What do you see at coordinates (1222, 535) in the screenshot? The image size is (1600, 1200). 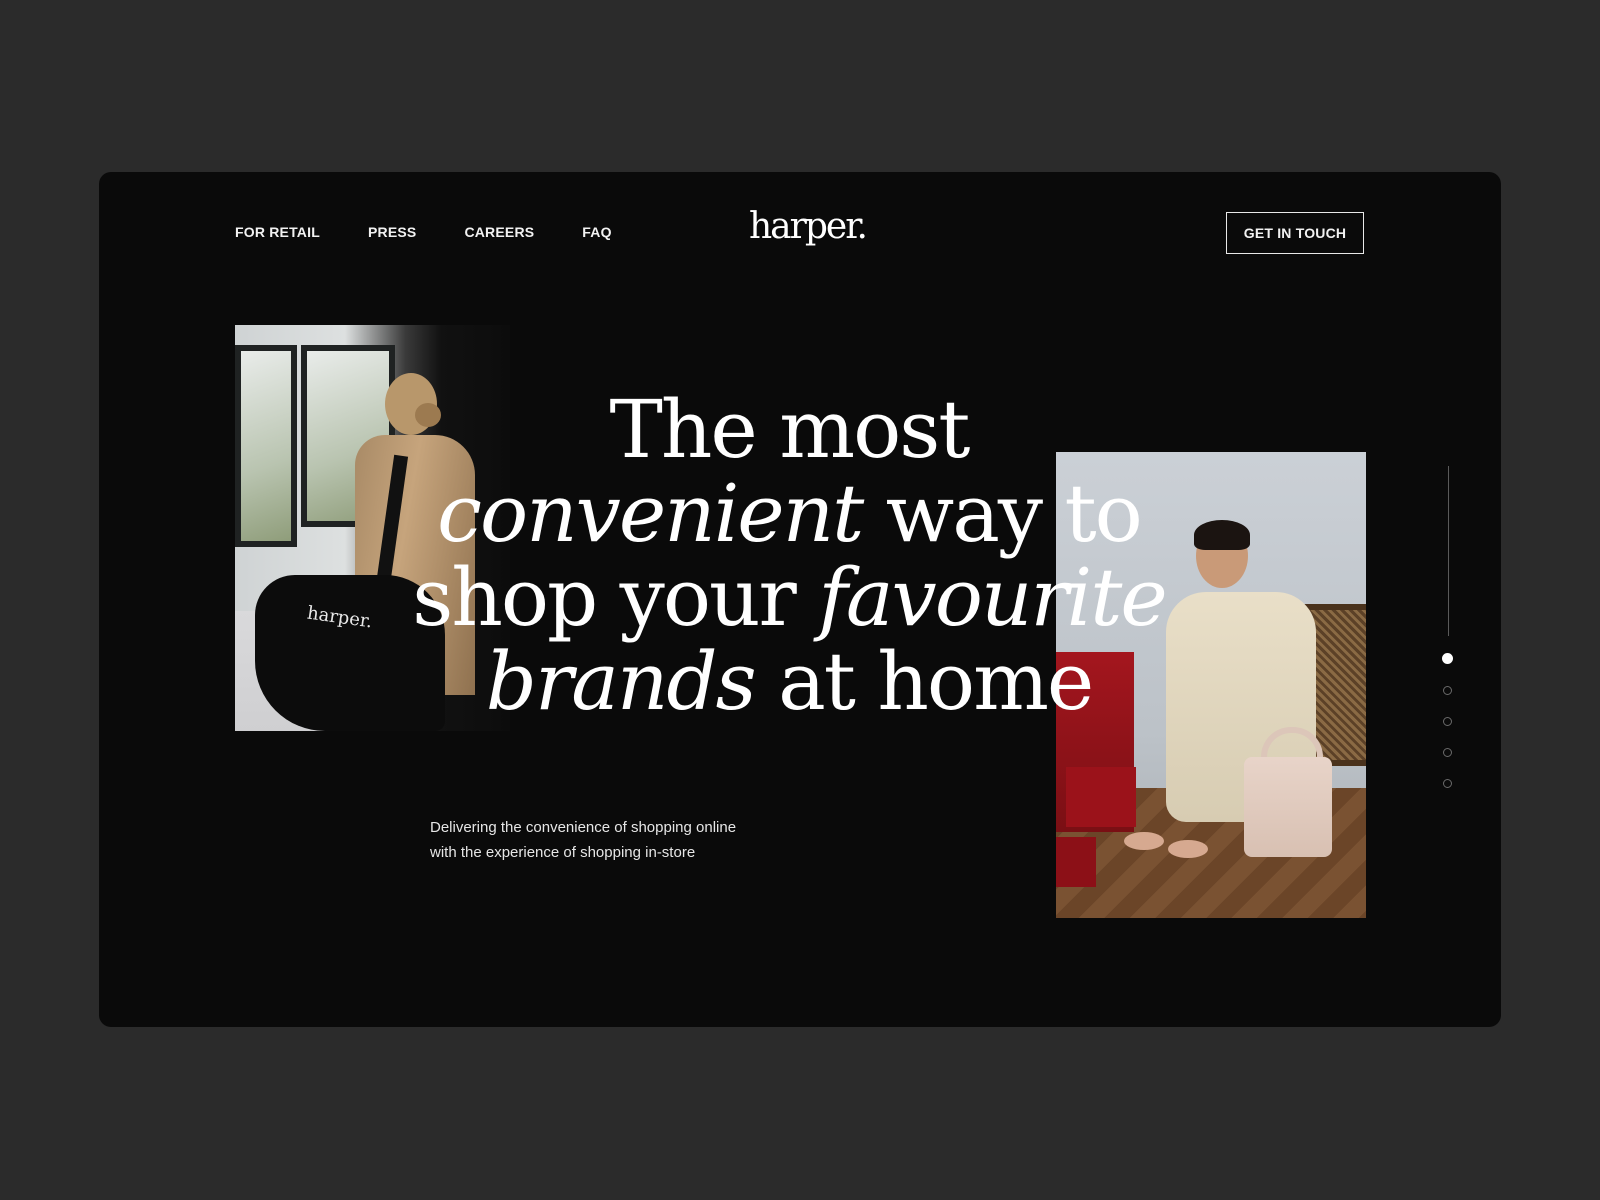 I see `model-hair` at bounding box center [1222, 535].